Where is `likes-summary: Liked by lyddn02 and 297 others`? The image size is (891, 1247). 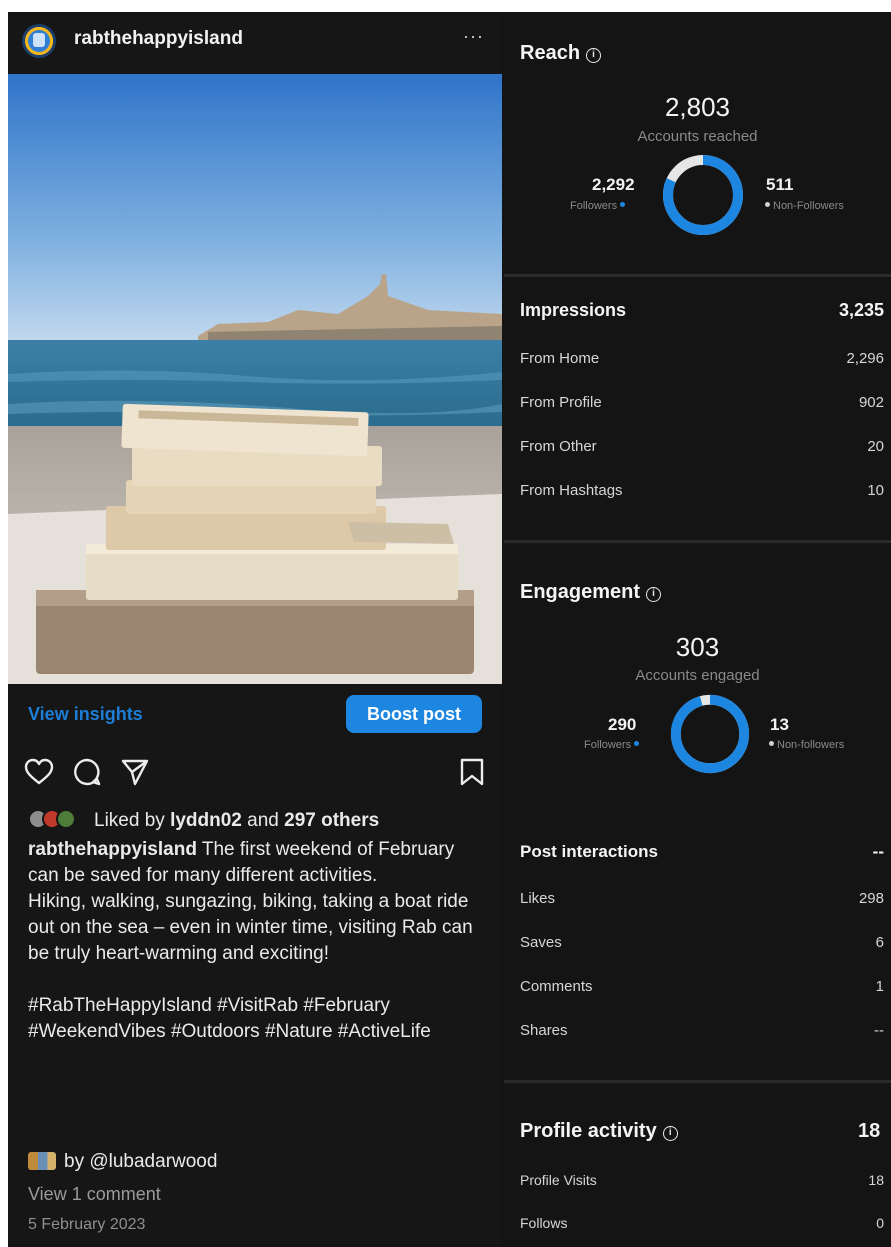
likes-summary: Liked by lyddn02 and 297 others is located at coordinates (203, 820).